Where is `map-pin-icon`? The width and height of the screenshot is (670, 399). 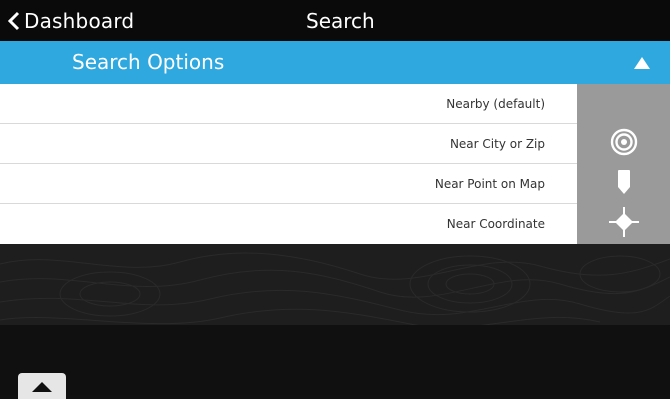 map-pin-icon is located at coordinates (624, 184).